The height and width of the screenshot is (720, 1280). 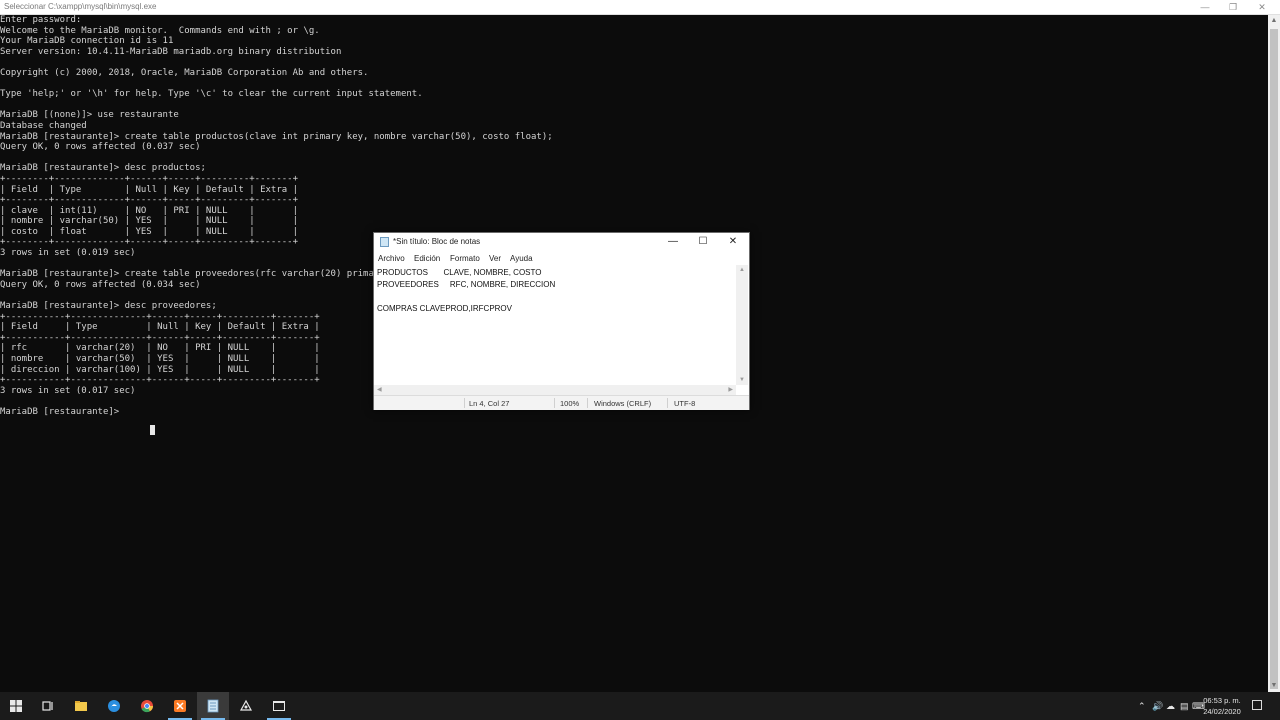 What do you see at coordinates (1274, 21) in the screenshot?
I see `scroll-up-arrow-icon: ▲` at bounding box center [1274, 21].